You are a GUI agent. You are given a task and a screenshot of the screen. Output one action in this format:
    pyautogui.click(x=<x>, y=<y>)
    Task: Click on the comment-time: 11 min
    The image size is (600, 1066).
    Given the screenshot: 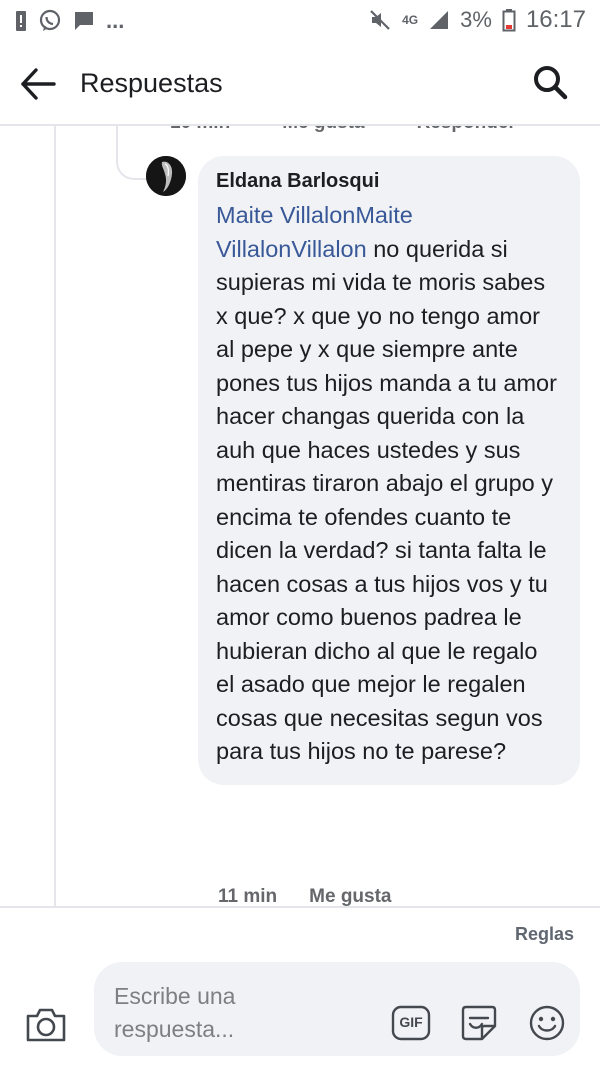 What is the action you would take?
    pyautogui.click(x=248, y=896)
    